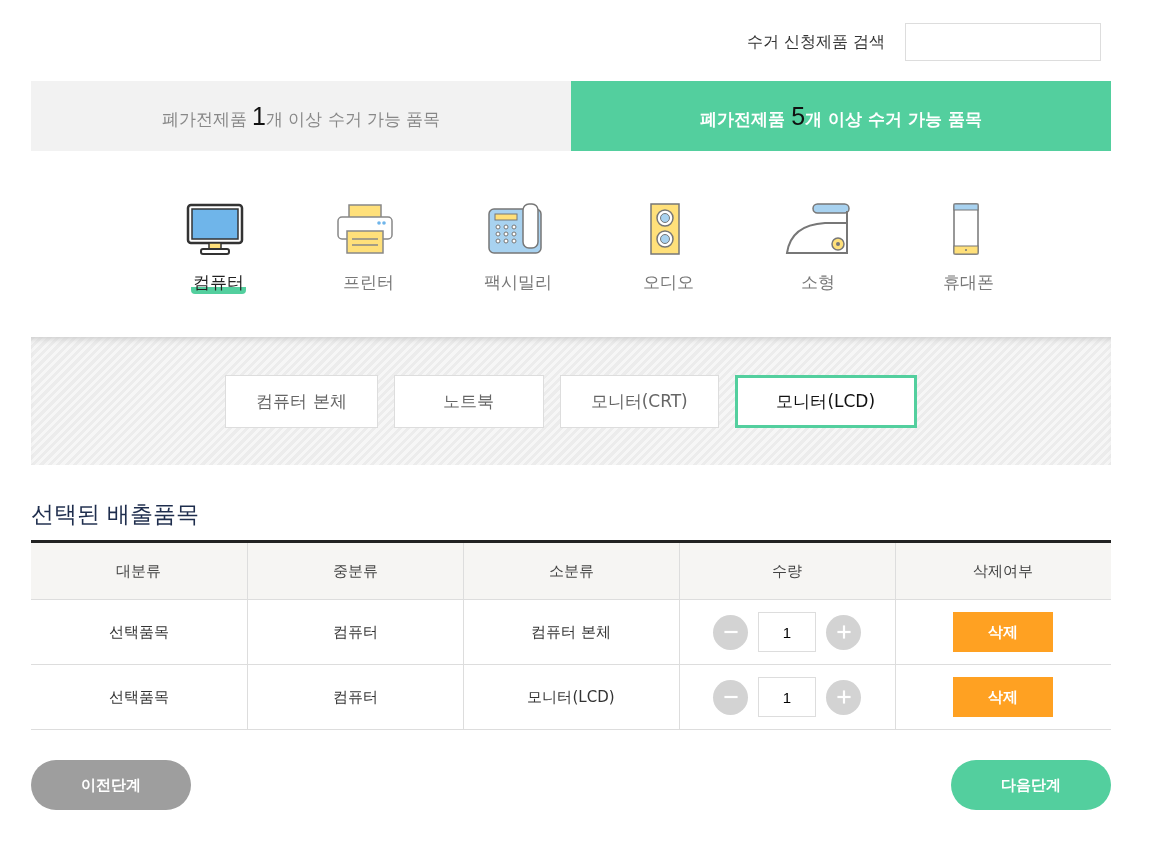 The image size is (1149, 859). What do you see at coordinates (571, 570) in the screenshot?
I see `column-header: 소분류` at bounding box center [571, 570].